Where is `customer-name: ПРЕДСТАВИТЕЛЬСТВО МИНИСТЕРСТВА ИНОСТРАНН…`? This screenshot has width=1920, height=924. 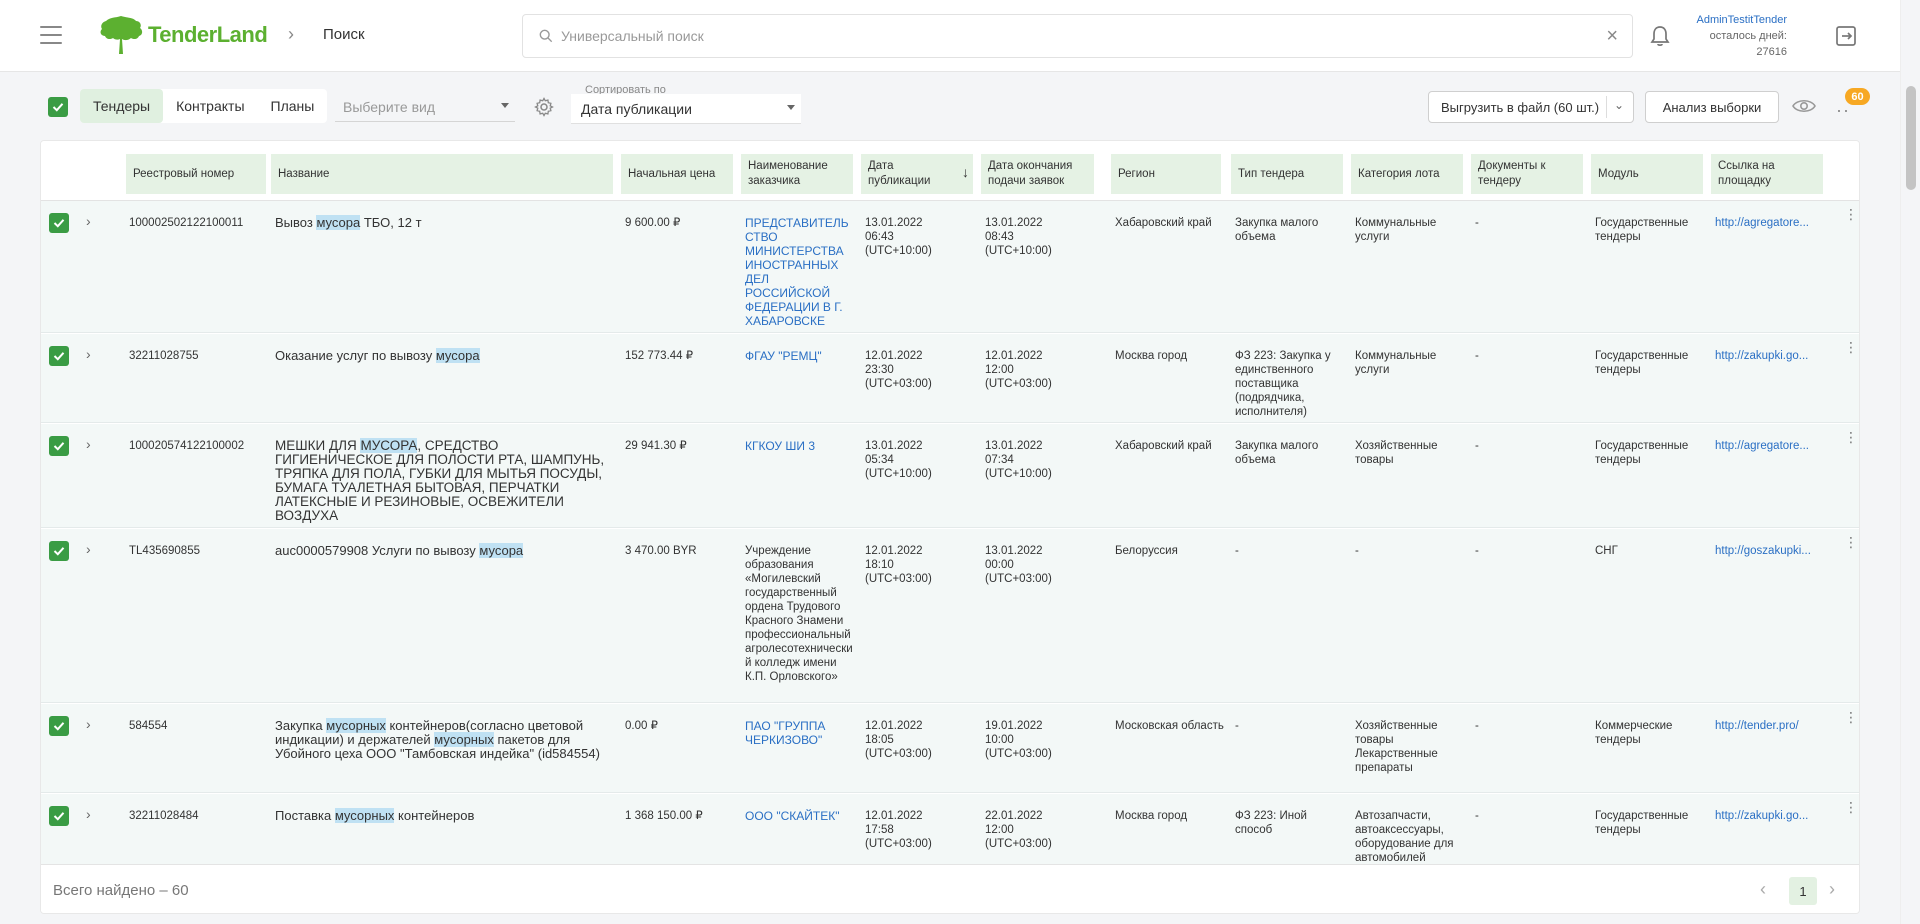 customer-name: ПРЕДСТАВИТЕЛЬСТВО МИНИСТЕРСТВА ИНОСТРАНН… is located at coordinates (800, 272).